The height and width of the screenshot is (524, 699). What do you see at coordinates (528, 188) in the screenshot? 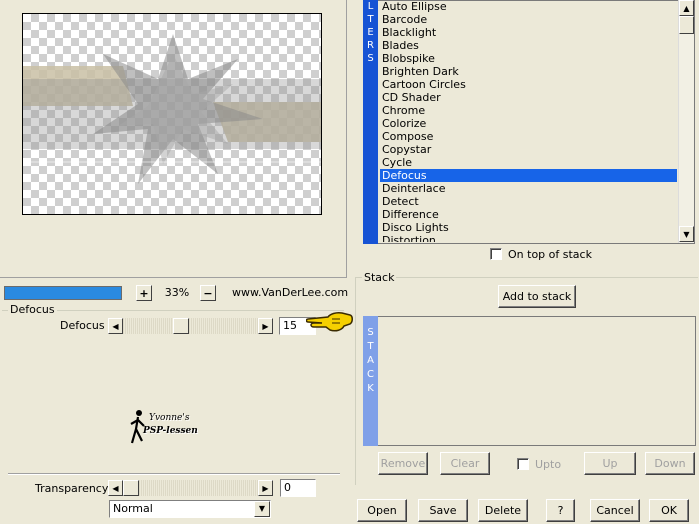
I see `list-item: Deinterlace` at bounding box center [528, 188].